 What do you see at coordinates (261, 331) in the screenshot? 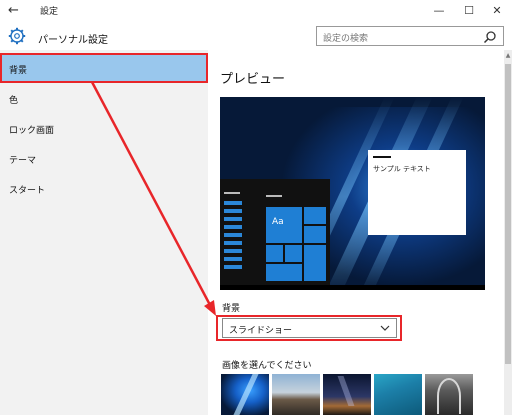
I see `dropdown-selected-value: スライドショー` at bounding box center [261, 331].